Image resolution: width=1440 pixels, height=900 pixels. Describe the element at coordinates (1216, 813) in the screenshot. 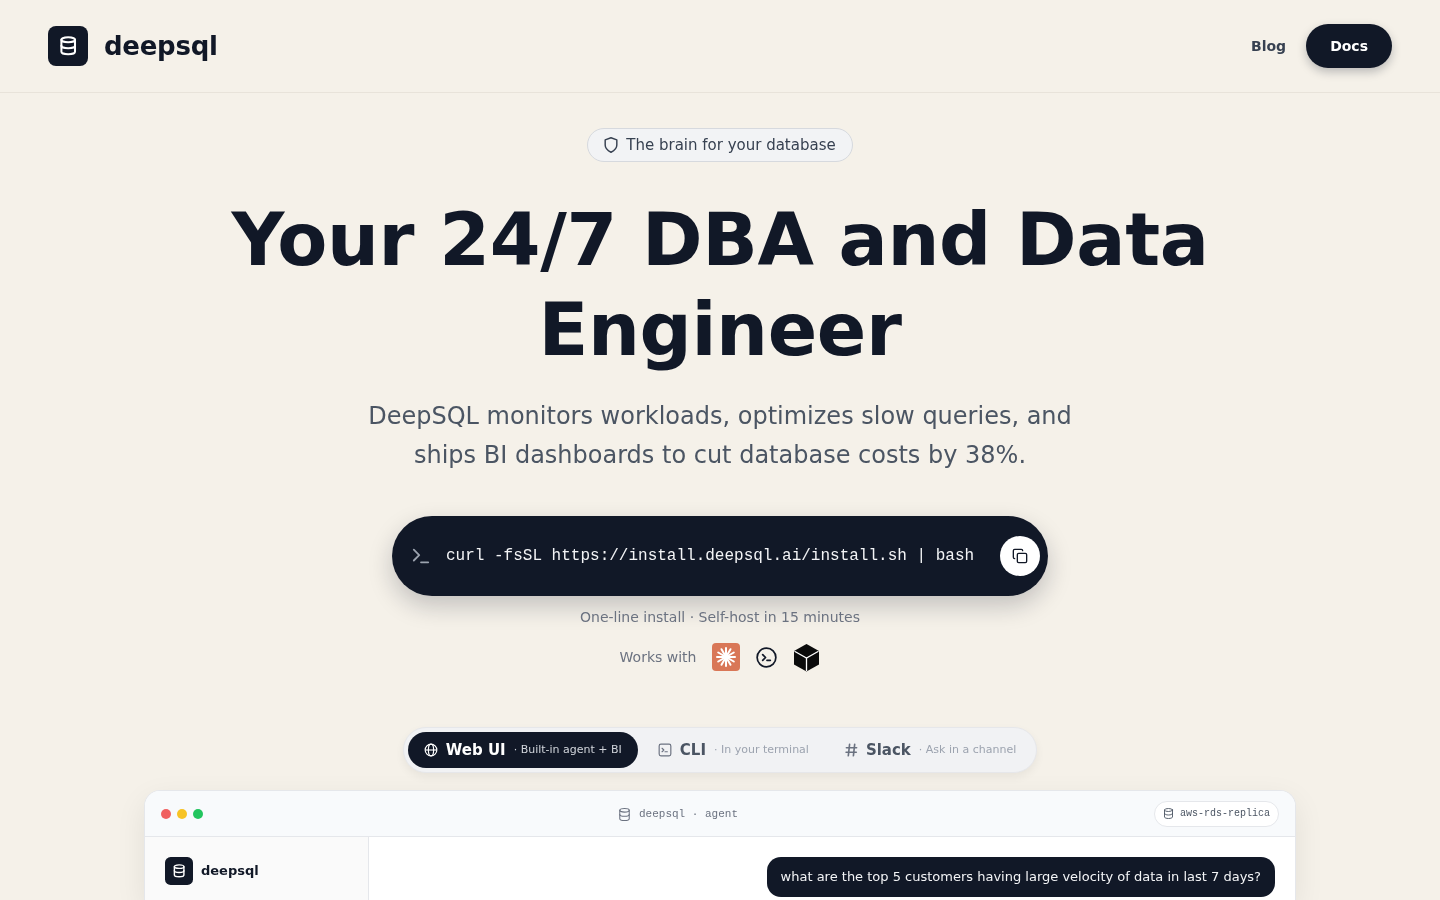

I see `connection-selector: aws-rds-replica` at that location.